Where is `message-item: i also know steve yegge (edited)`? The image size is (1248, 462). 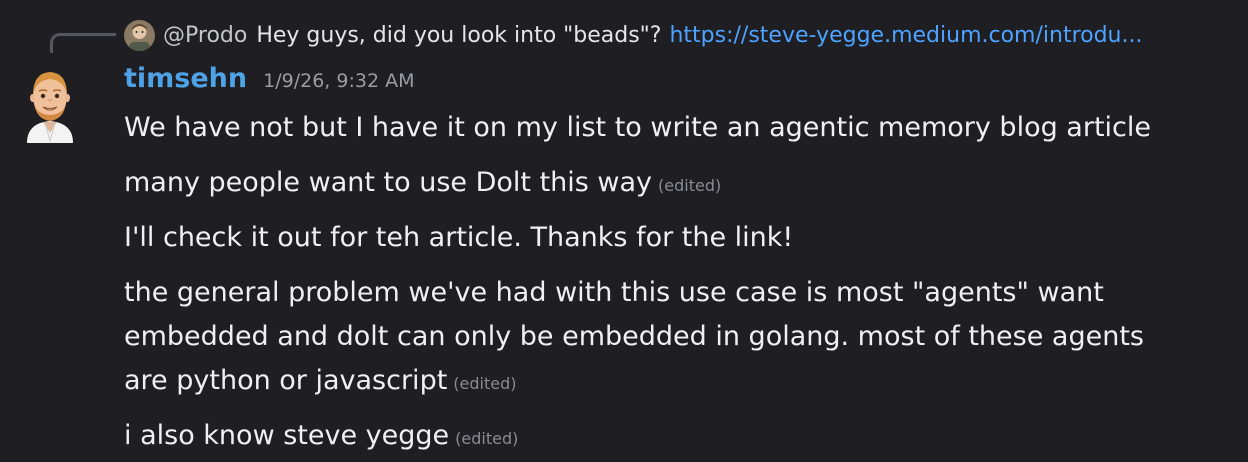 message-item: i also know steve yegge (edited) is located at coordinates (674, 437).